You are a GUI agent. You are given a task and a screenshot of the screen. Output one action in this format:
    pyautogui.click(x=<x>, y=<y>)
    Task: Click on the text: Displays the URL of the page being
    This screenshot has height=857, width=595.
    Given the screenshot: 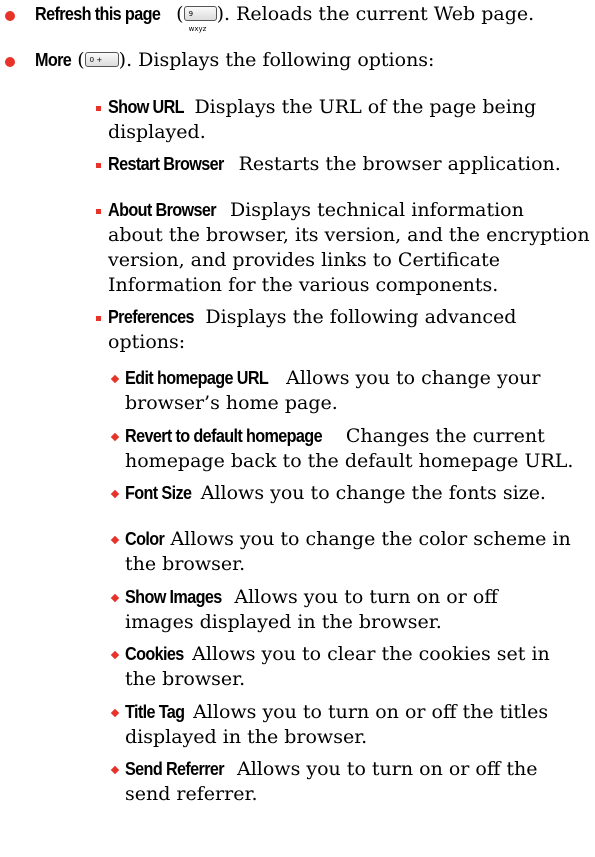 What is the action you would take?
    pyautogui.click(x=362, y=107)
    